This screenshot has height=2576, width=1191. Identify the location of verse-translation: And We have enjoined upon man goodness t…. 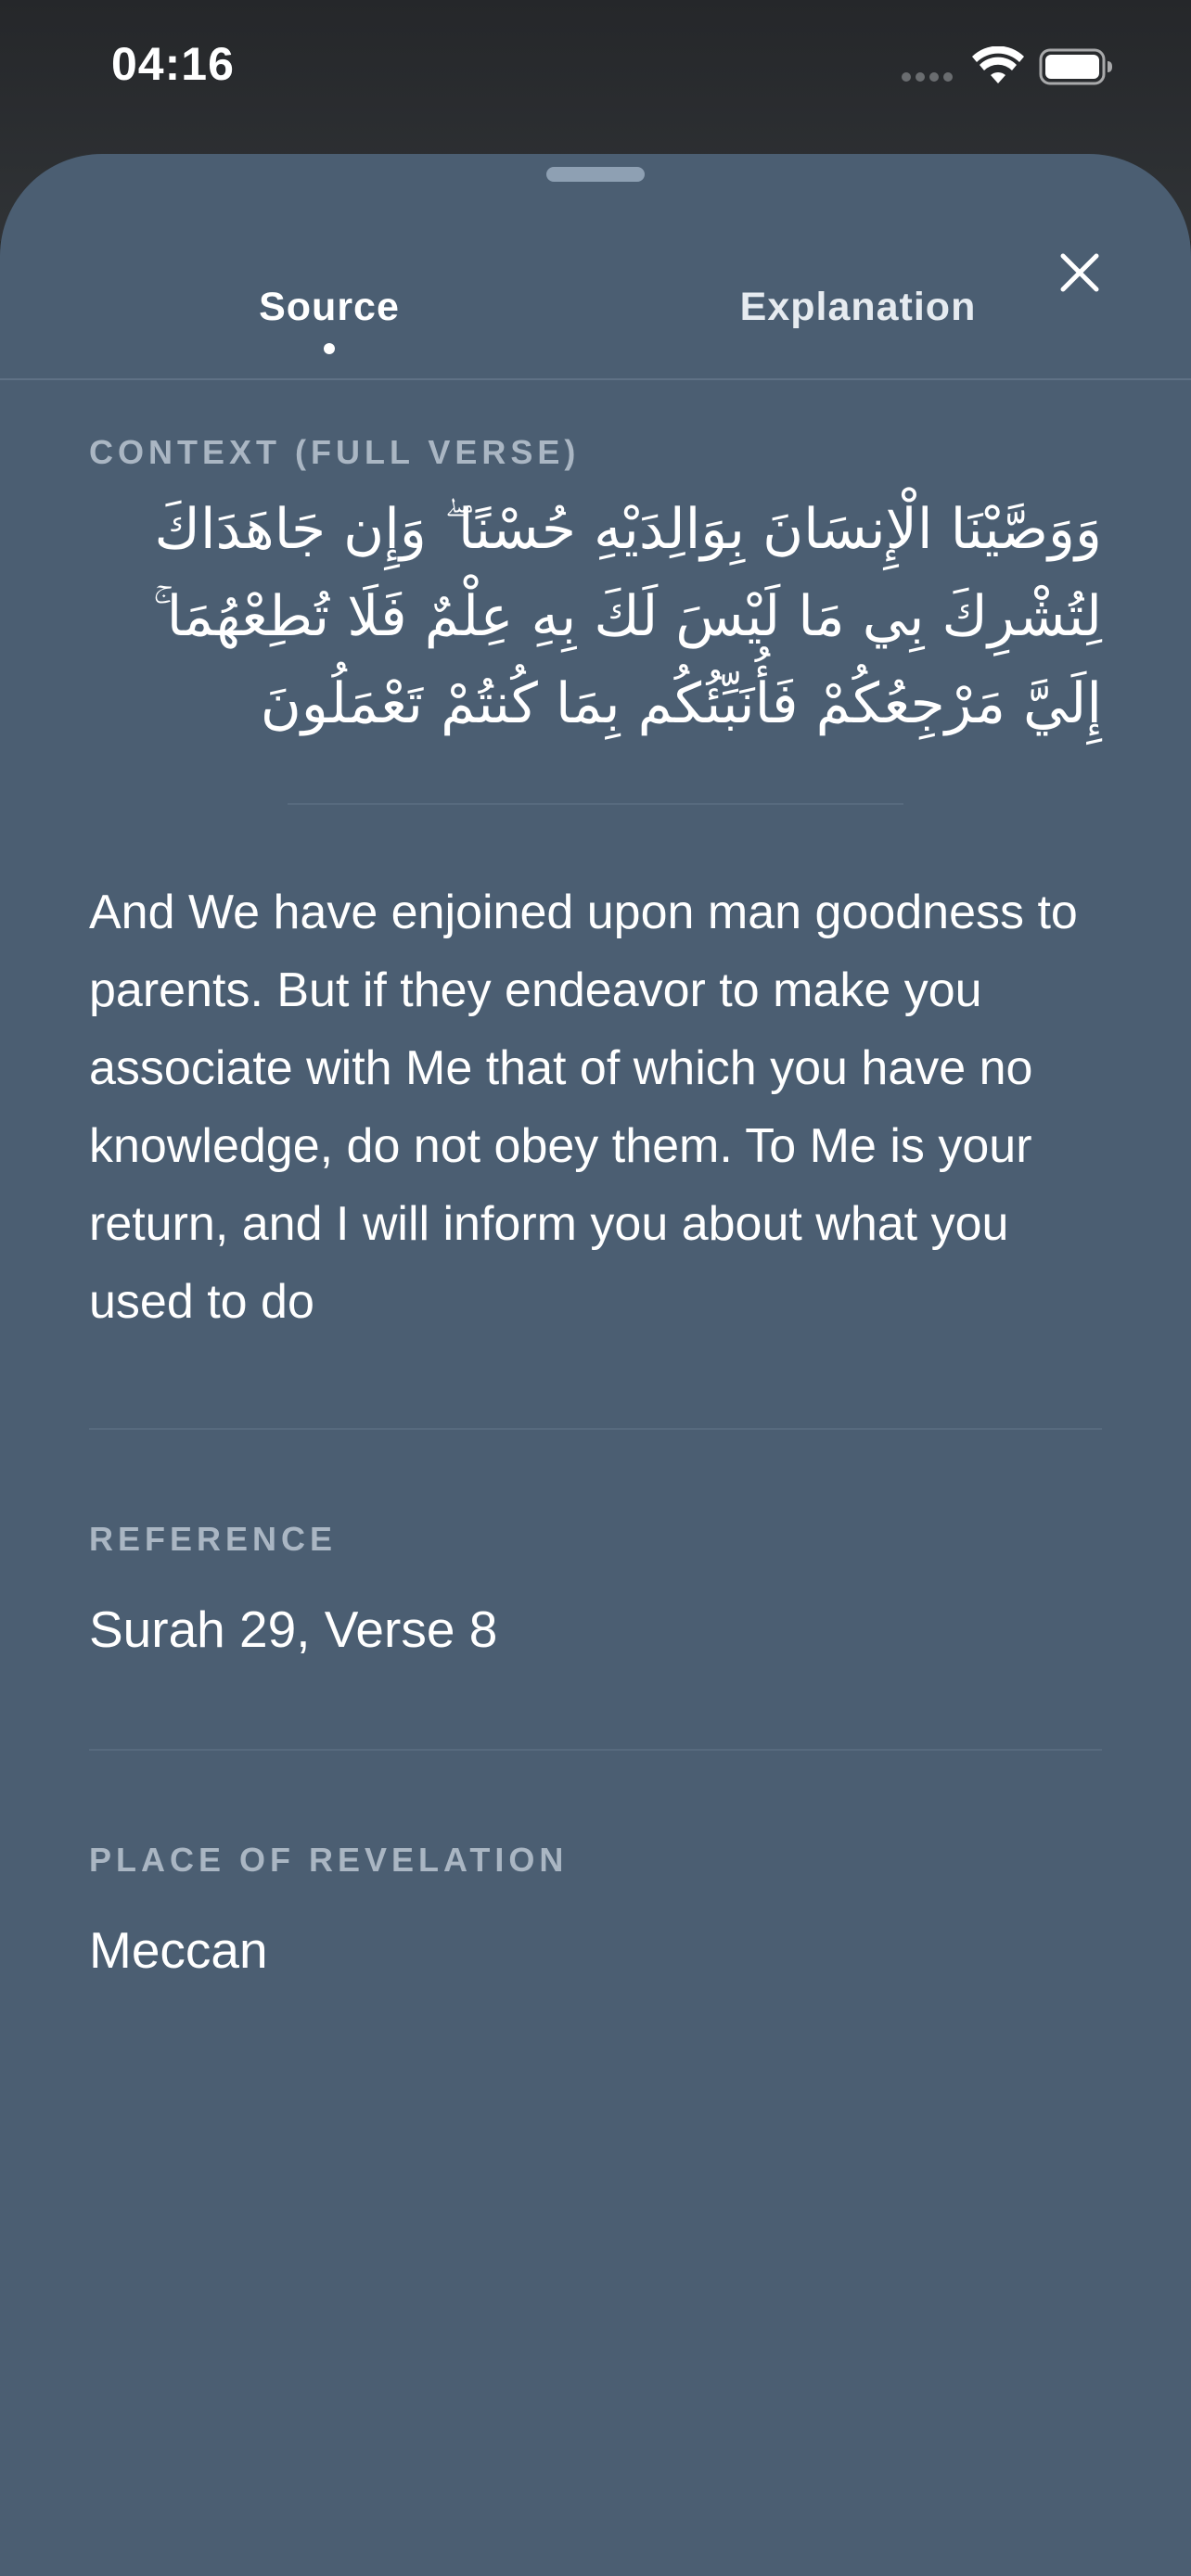
(584, 1107).